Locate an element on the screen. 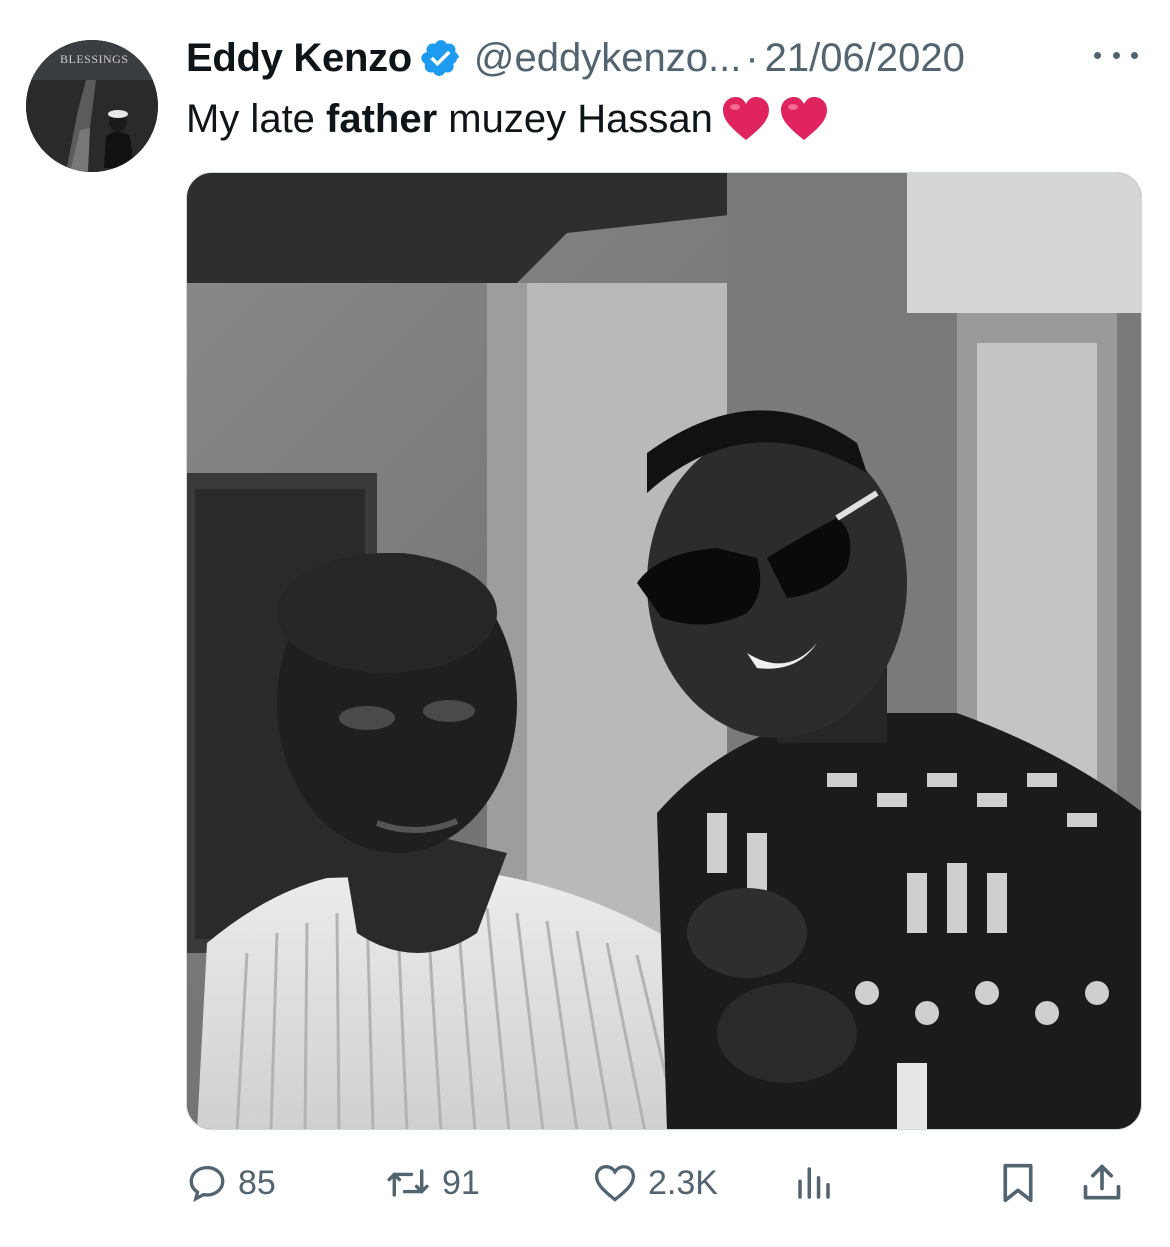 The image size is (1170, 1247). bookmark-button is located at coordinates (1018, 1183).